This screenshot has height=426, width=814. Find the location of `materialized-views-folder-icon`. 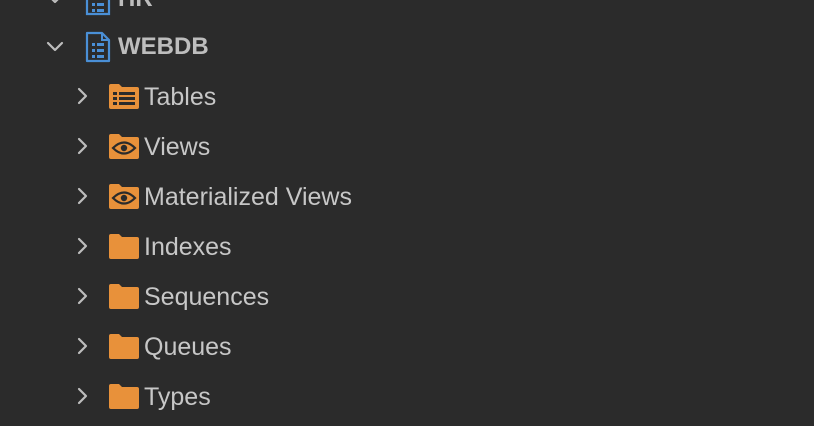

materialized-views-folder-icon is located at coordinates (124, 197).